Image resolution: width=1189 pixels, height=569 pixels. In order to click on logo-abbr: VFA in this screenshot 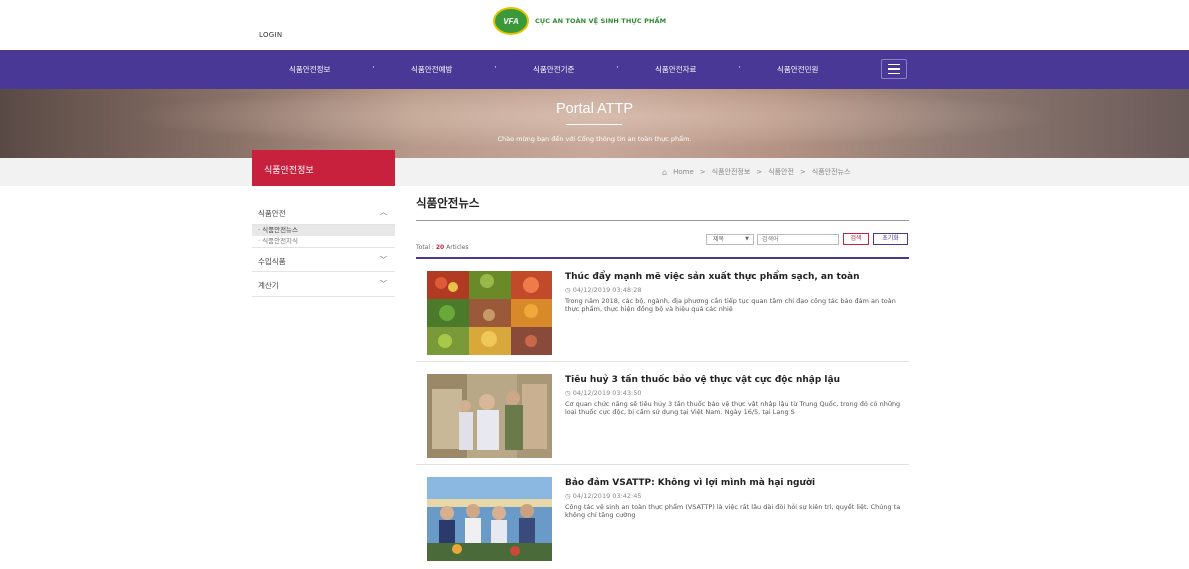, I will do `click(511, 21)`.